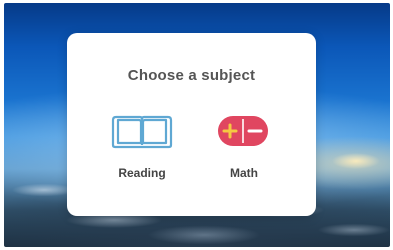  What do you see at coordinates (244, 173) in the screenshot?
I see `math-label: Math` at bounding box center [244, 173].